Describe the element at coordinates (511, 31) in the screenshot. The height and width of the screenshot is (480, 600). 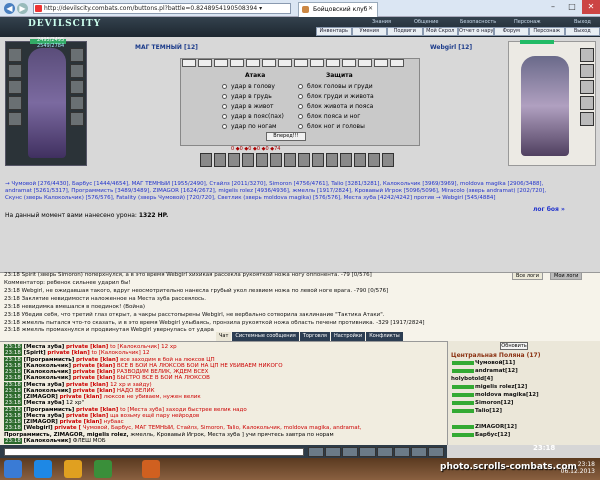
I see `menu-forum: Форум` at that location.